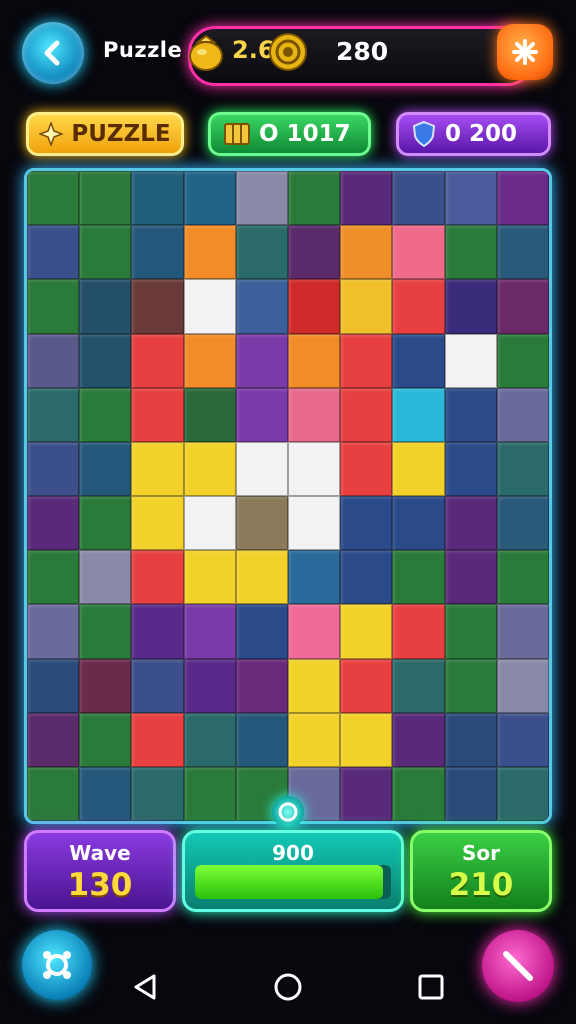  What do you see at coordinates (105, 134) in the screenshot?
I see `puzzle-mode-button: PUZZLE` at bounding box center [105, 134].